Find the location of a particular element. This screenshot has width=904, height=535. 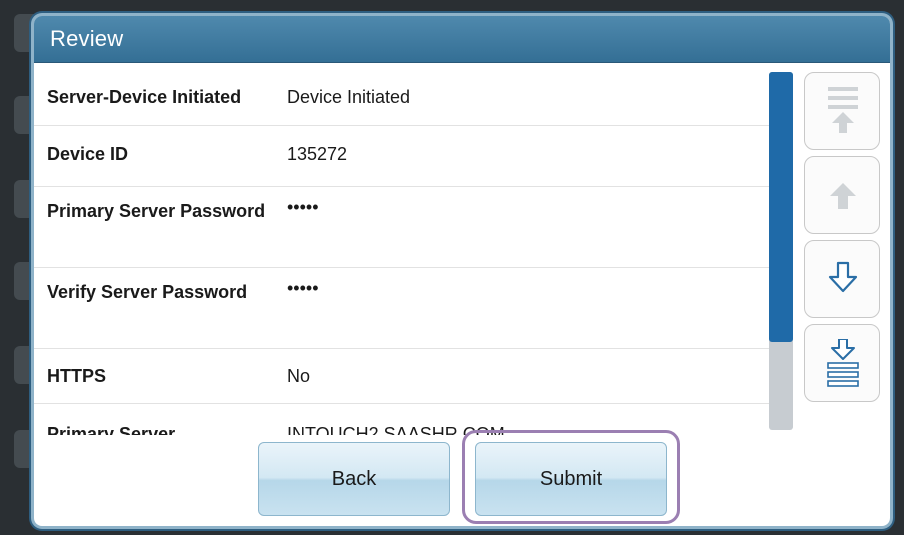

scroll-up-button is located at coordinates (842, 195).